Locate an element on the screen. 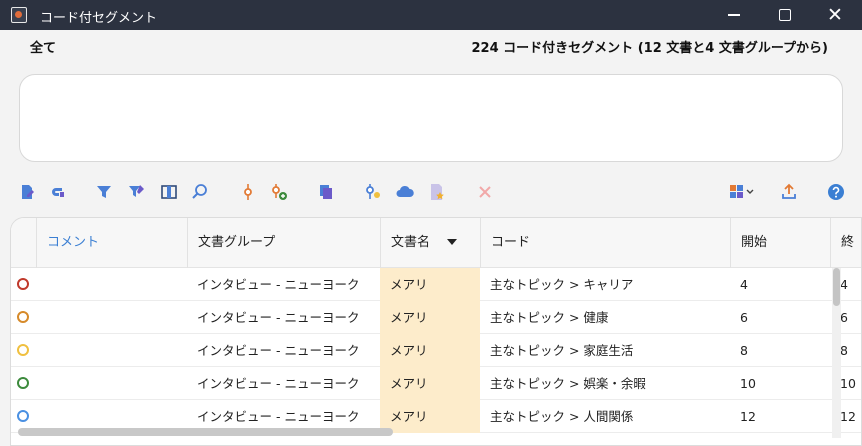 This screenshot has width=862, height=446. document-edit-button is located at coordinates (27, 192).